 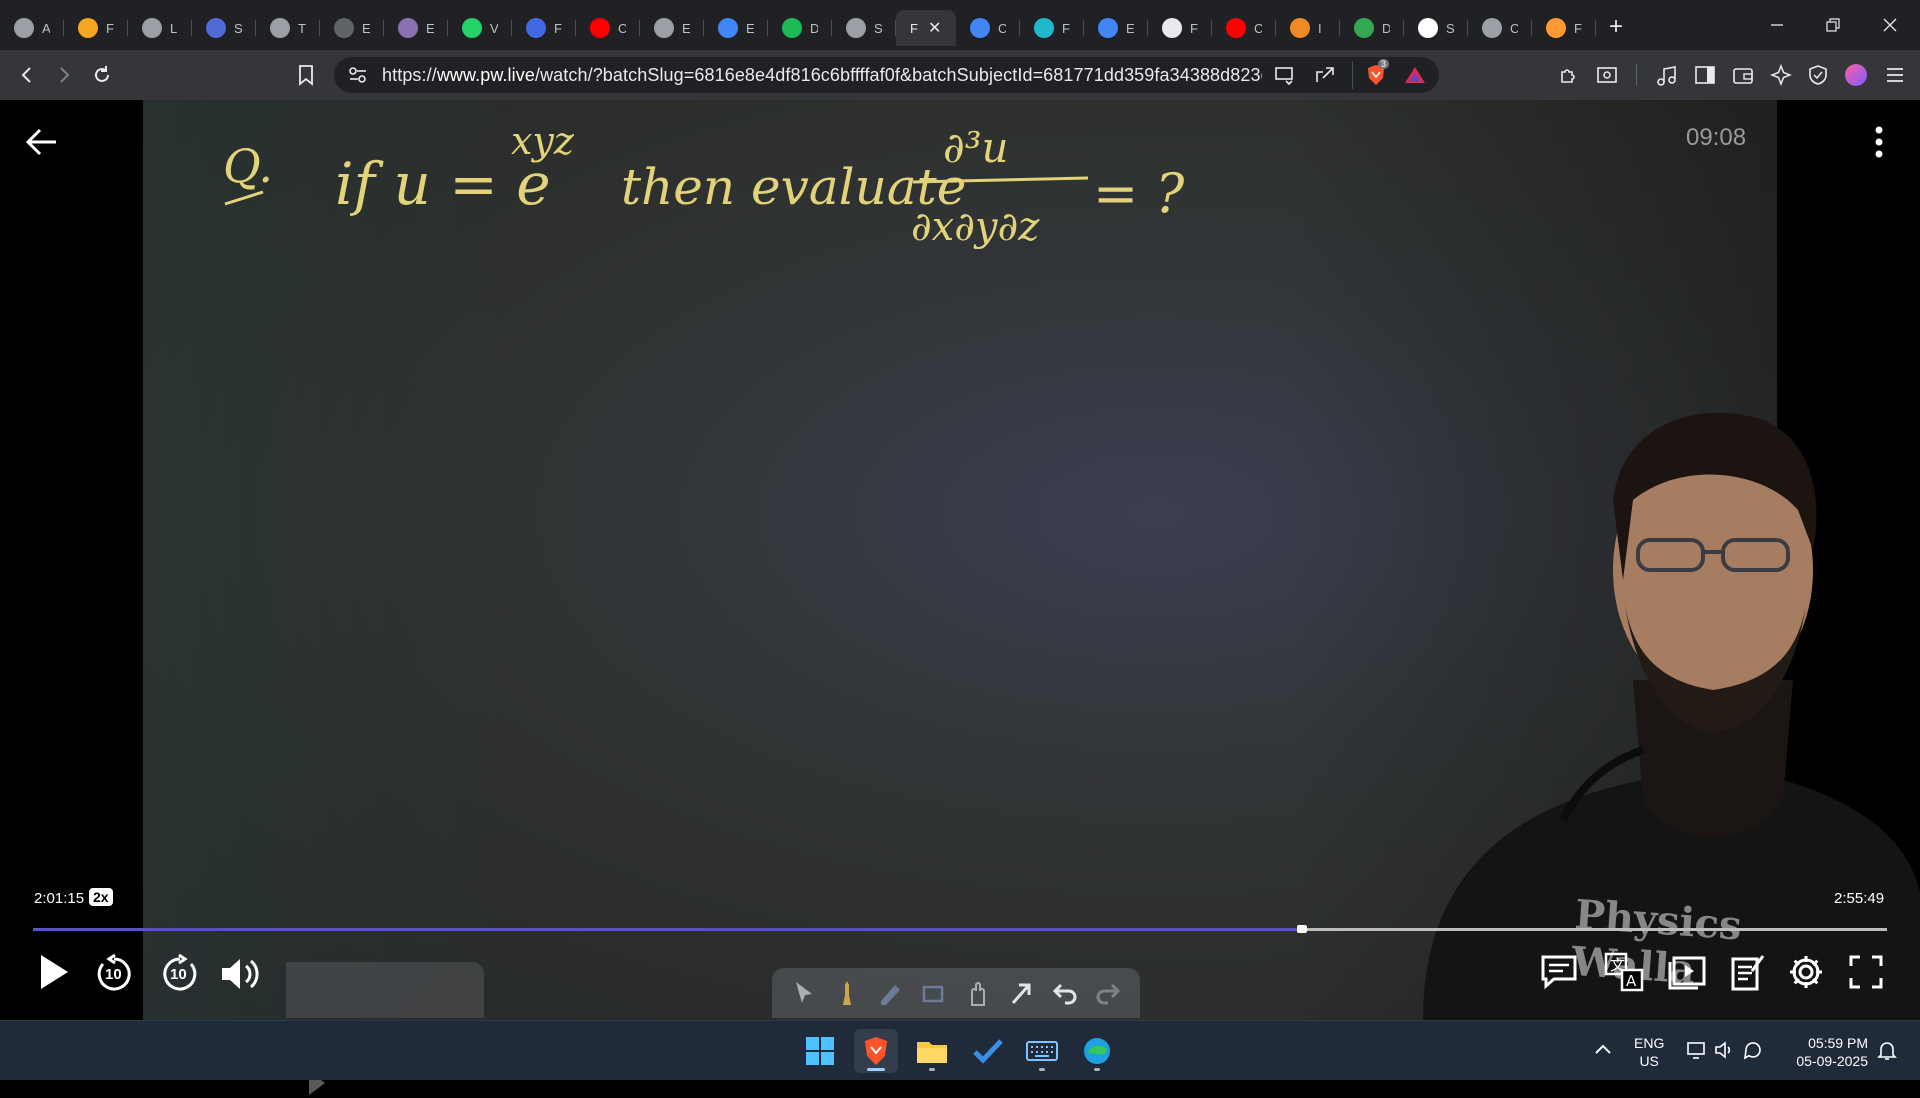 What do you see at coordinates (988, 1051) in the screenshot?
I see `taskbar-todo` at bounding box center [988, 1051].